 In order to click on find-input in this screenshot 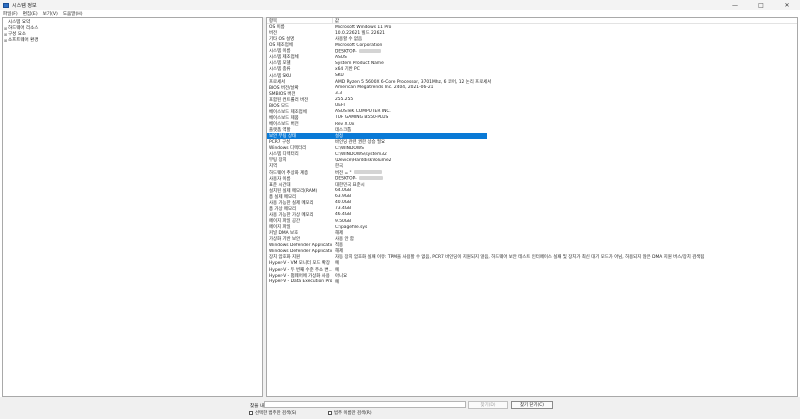, I will do `click(365, 404)`.